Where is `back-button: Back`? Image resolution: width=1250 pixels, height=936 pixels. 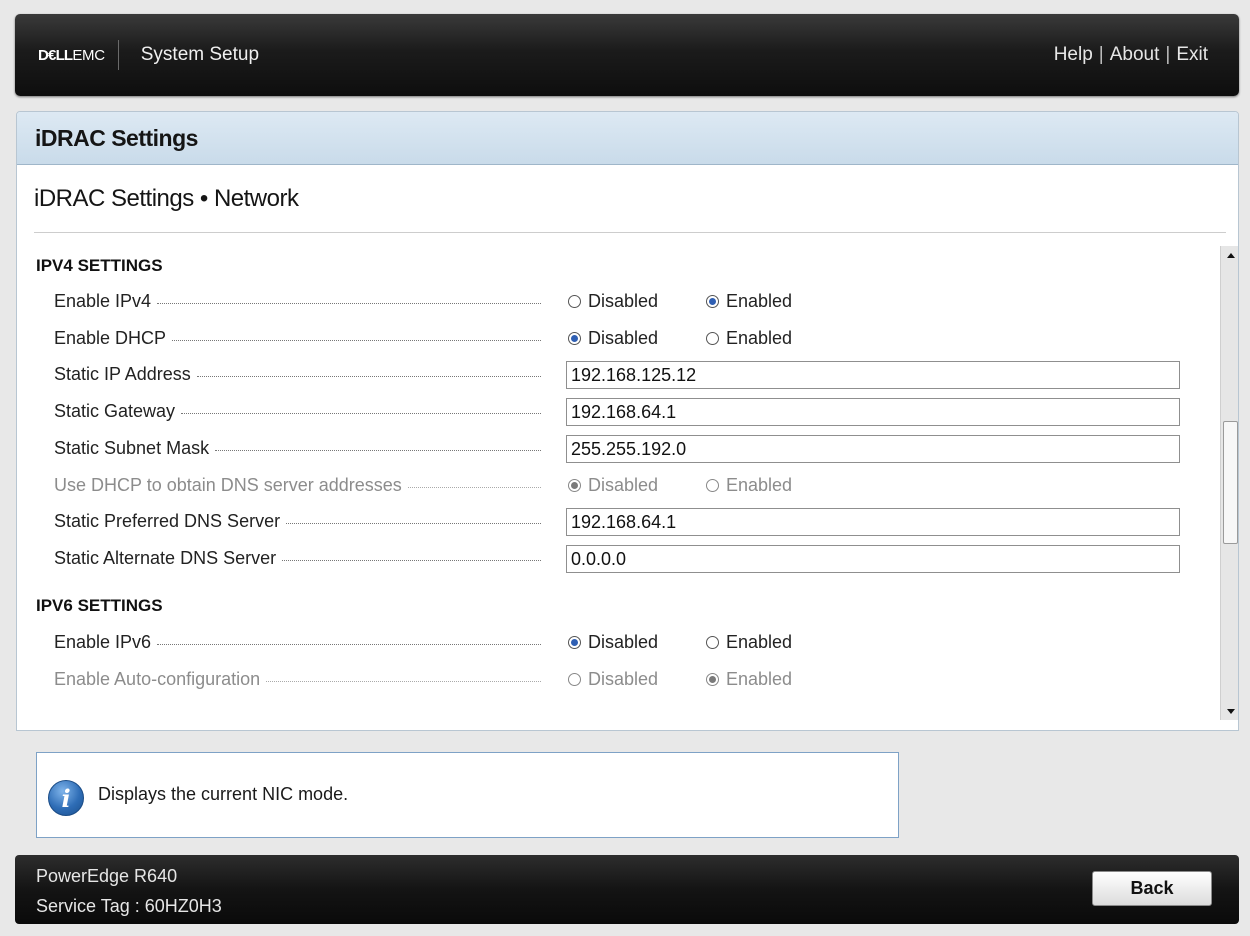
back-button: Back is located at coordinates (1152, 888).